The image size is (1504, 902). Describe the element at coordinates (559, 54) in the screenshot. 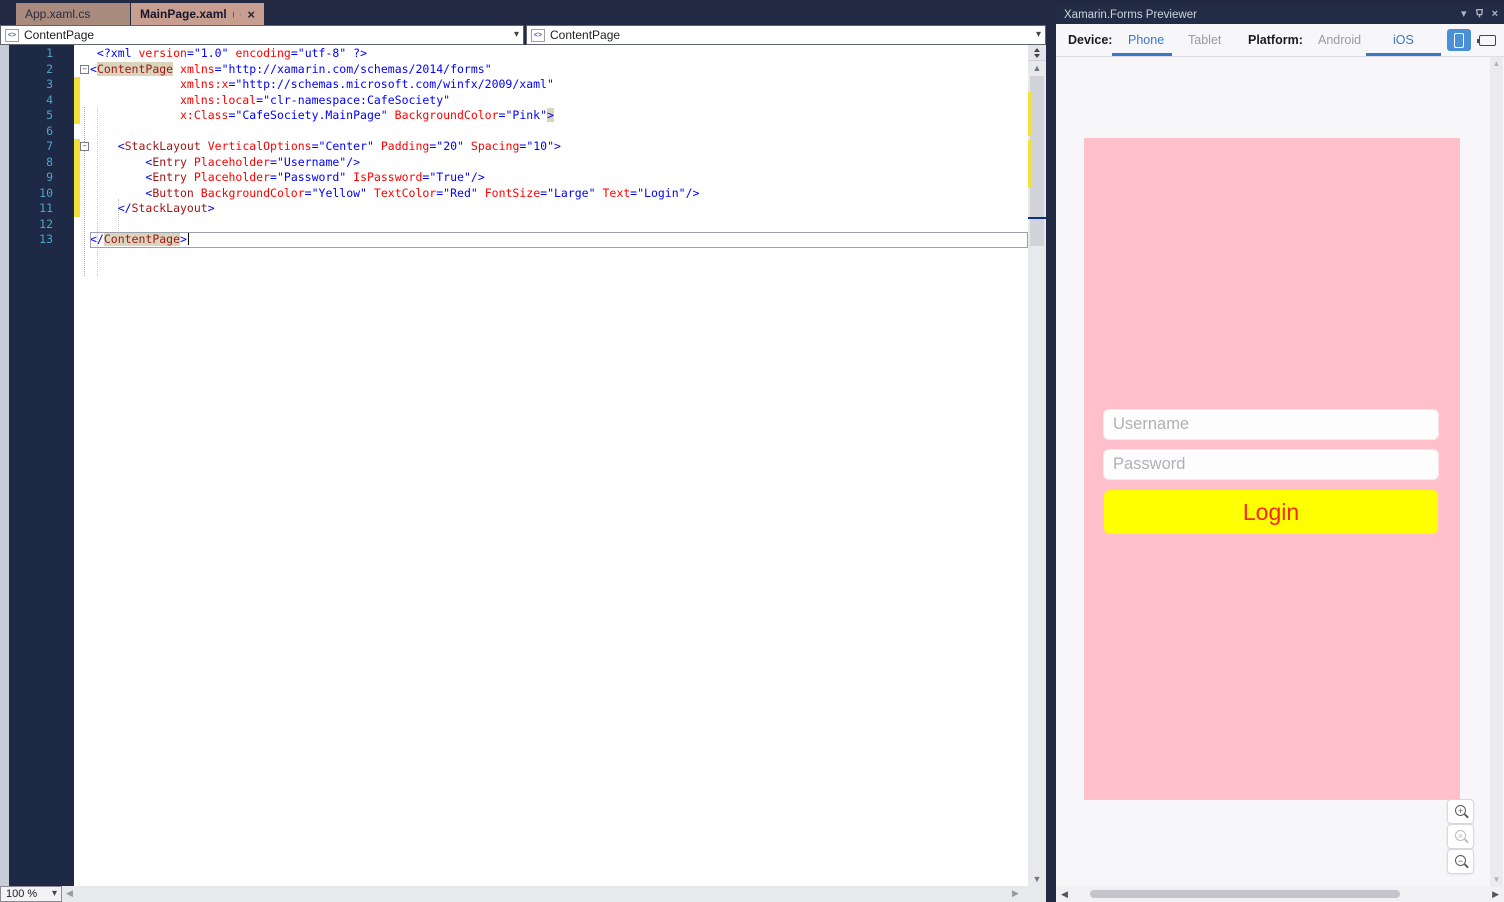

I see `code-line-text: <?xml version="1.0" encoding="utf-8" ?>` at that location.